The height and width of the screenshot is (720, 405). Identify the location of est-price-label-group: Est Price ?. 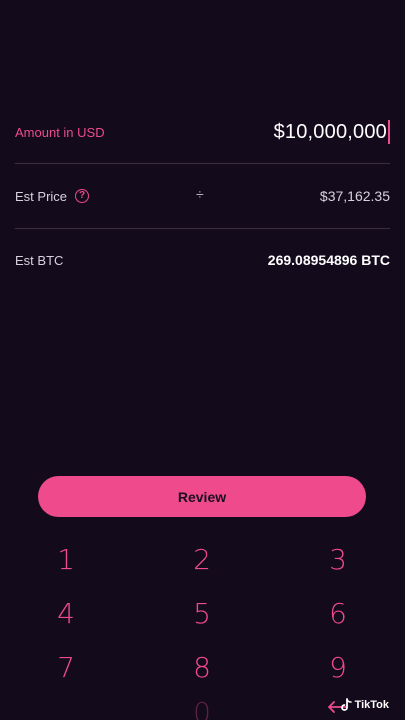
(52, 196).